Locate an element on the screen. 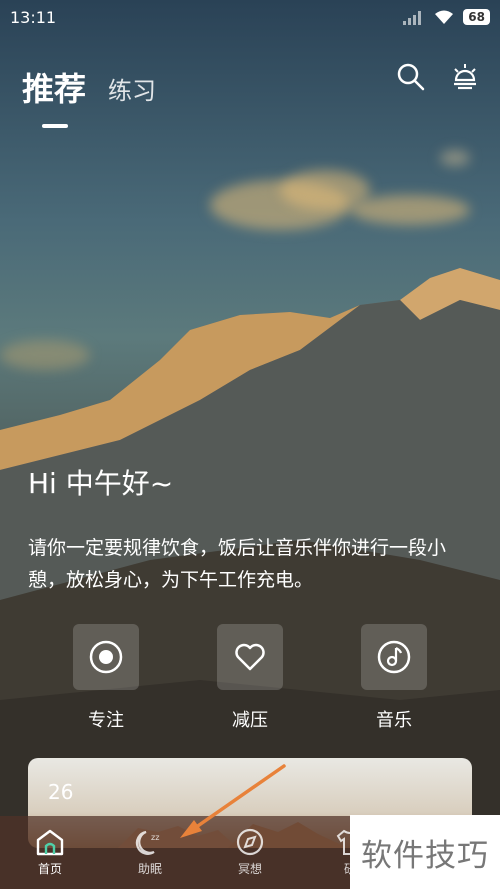  action-focus: 专注 is located at coordinates (106, 678).